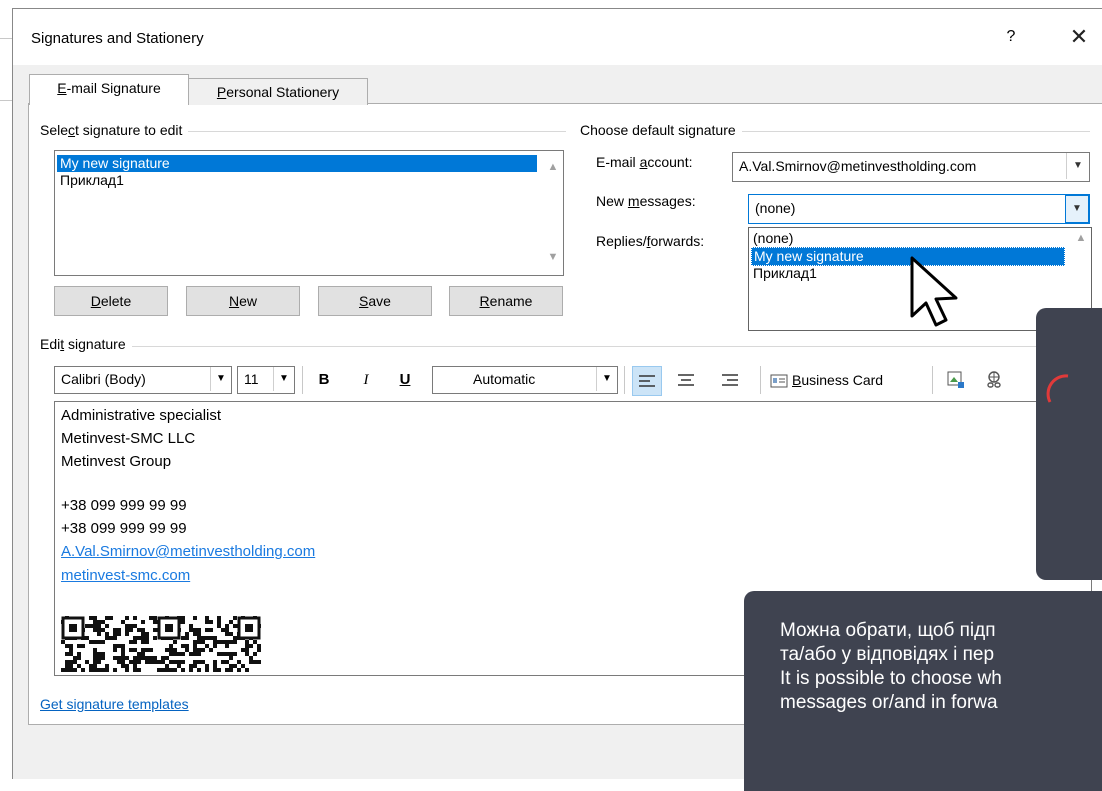 This screenshot has width=1102, height=791. I want to click on default-signature-label: Choose default signature, so click(661, 130).